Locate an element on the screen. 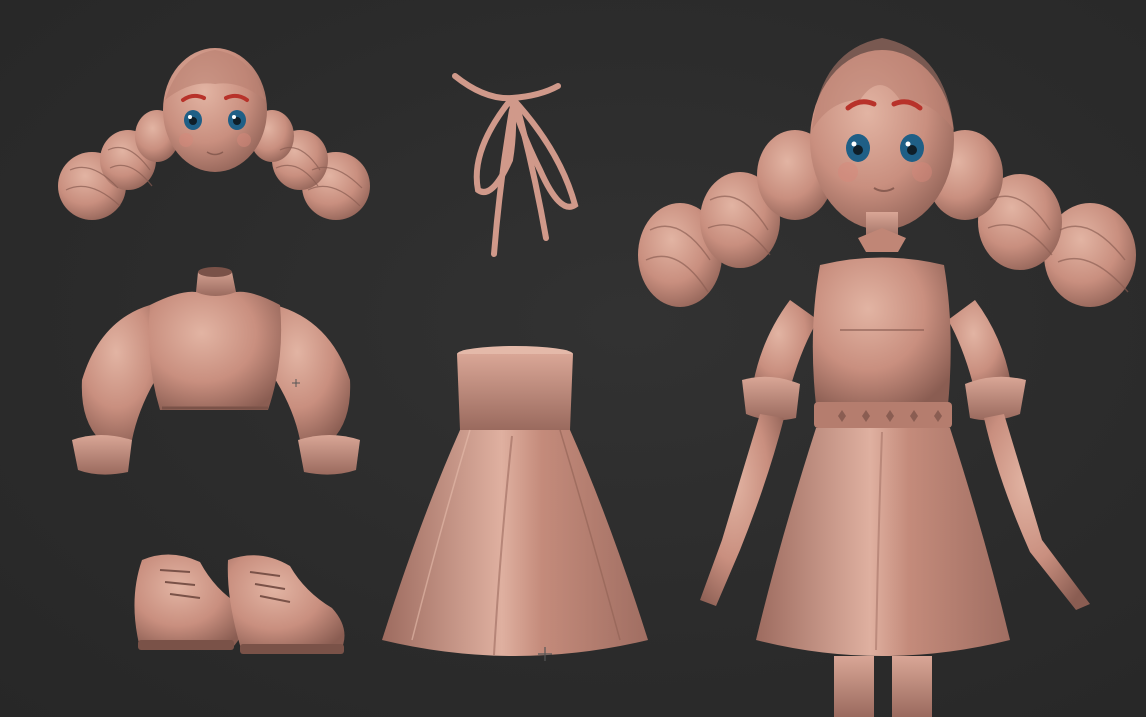  cheek-left is located at coordinates (186, 140).